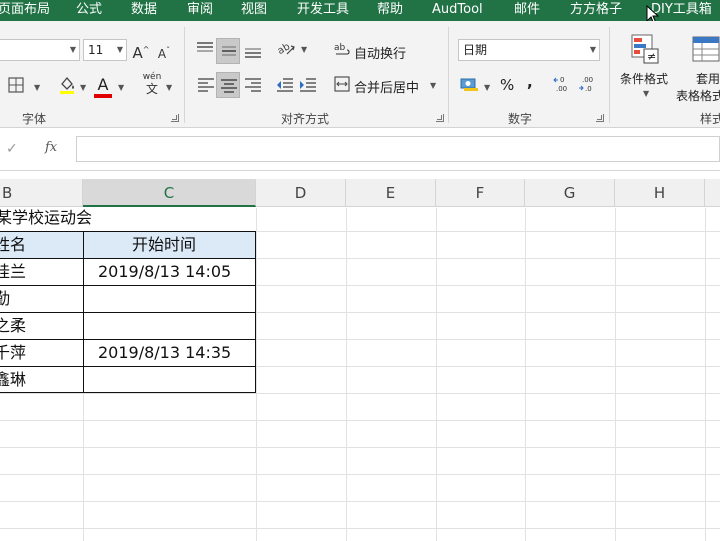 This screenshot has width=720, height=541. What do you see at coordinates (96, 50) in the screenshot?
I see `font-size-value: 11` at bounding box center [96, 50].